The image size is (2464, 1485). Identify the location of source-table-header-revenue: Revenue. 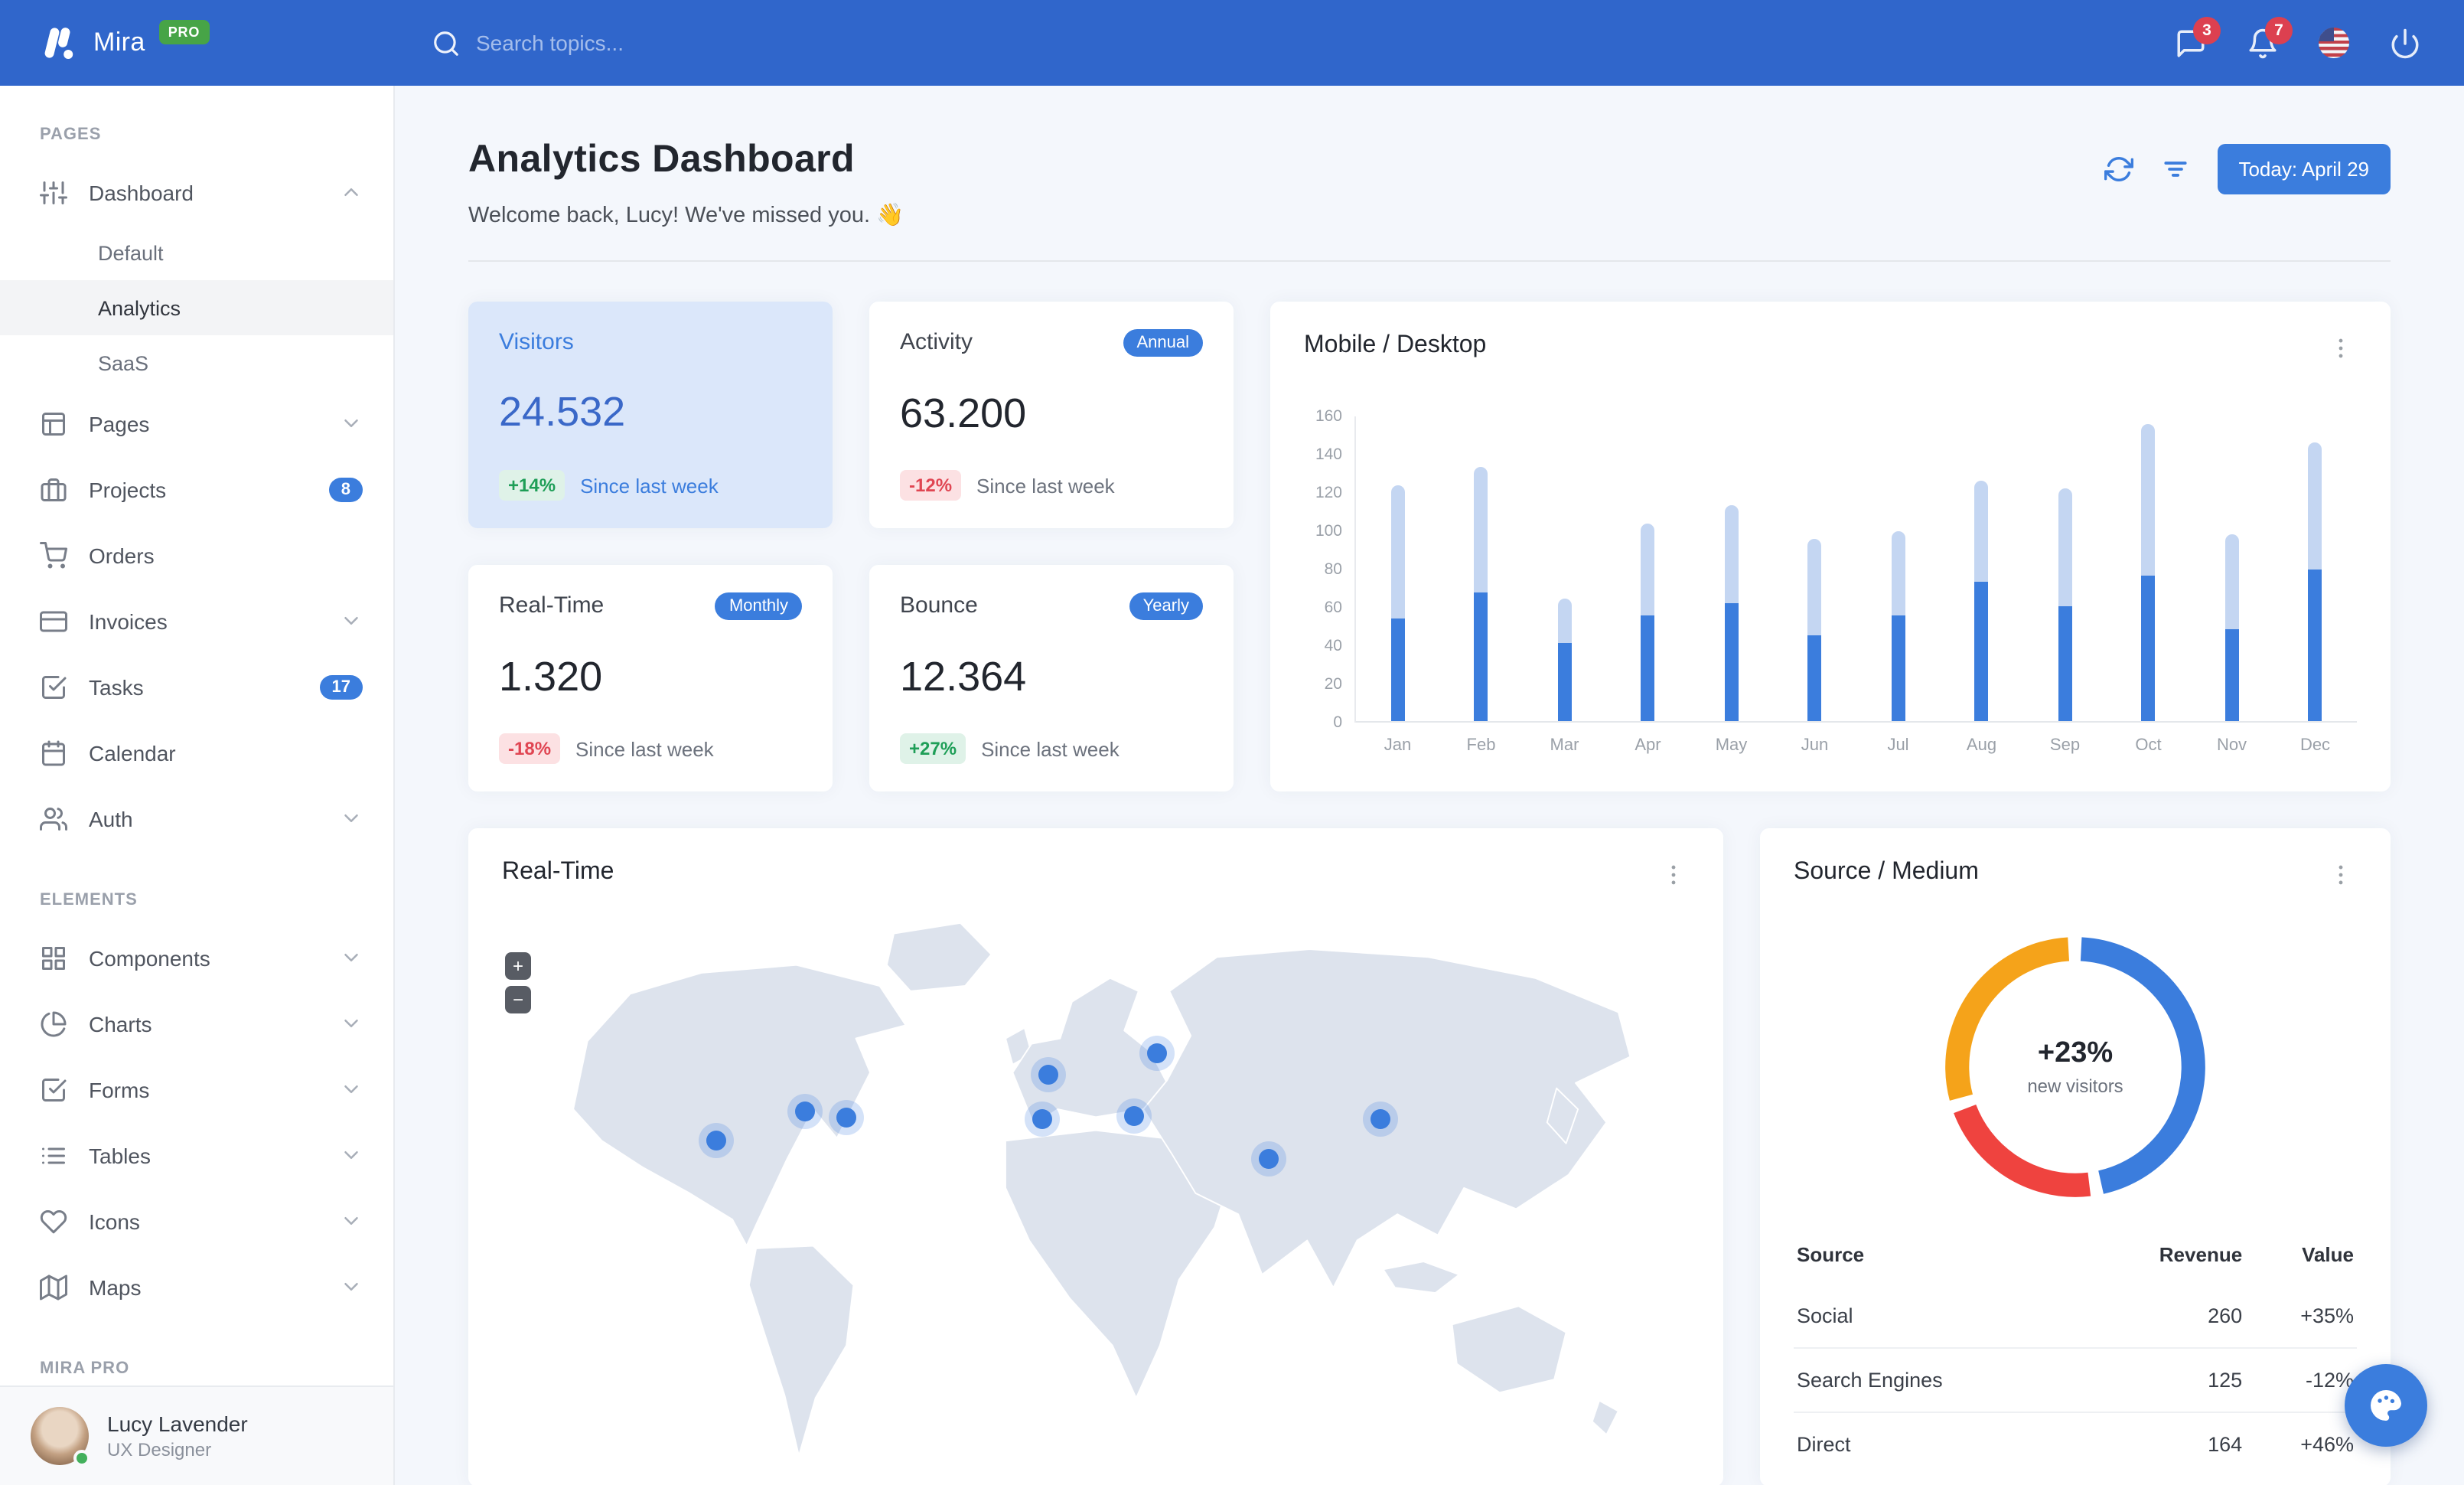
(2201, 1254).